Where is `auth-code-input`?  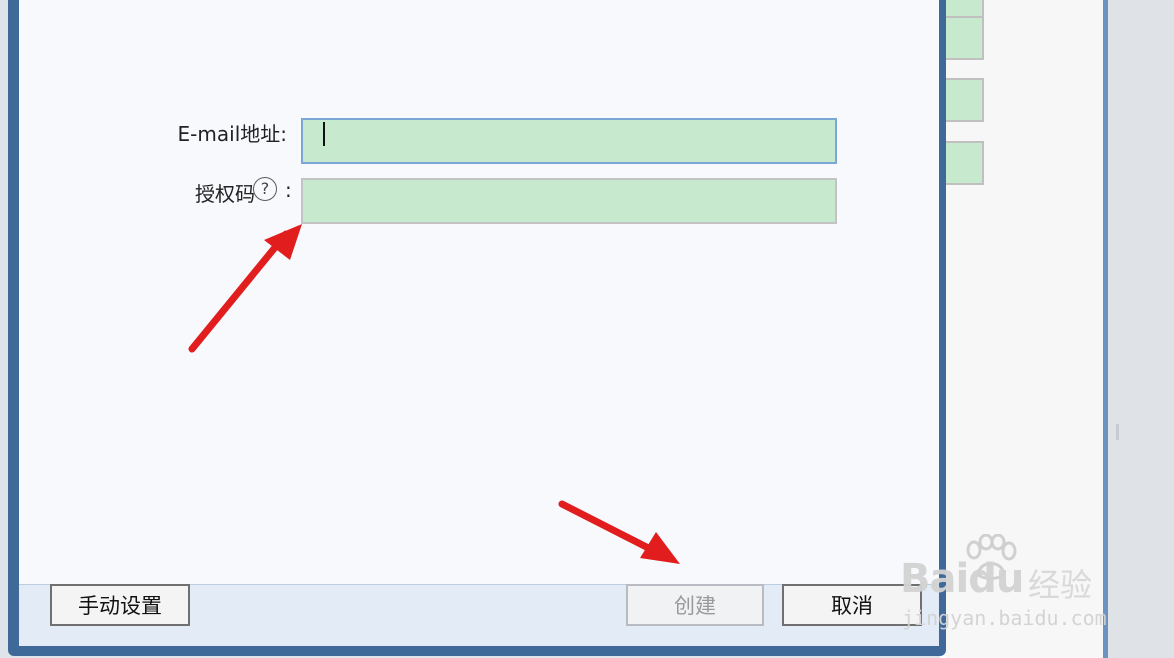 auth-code-input is located at coordinates (569, 201).